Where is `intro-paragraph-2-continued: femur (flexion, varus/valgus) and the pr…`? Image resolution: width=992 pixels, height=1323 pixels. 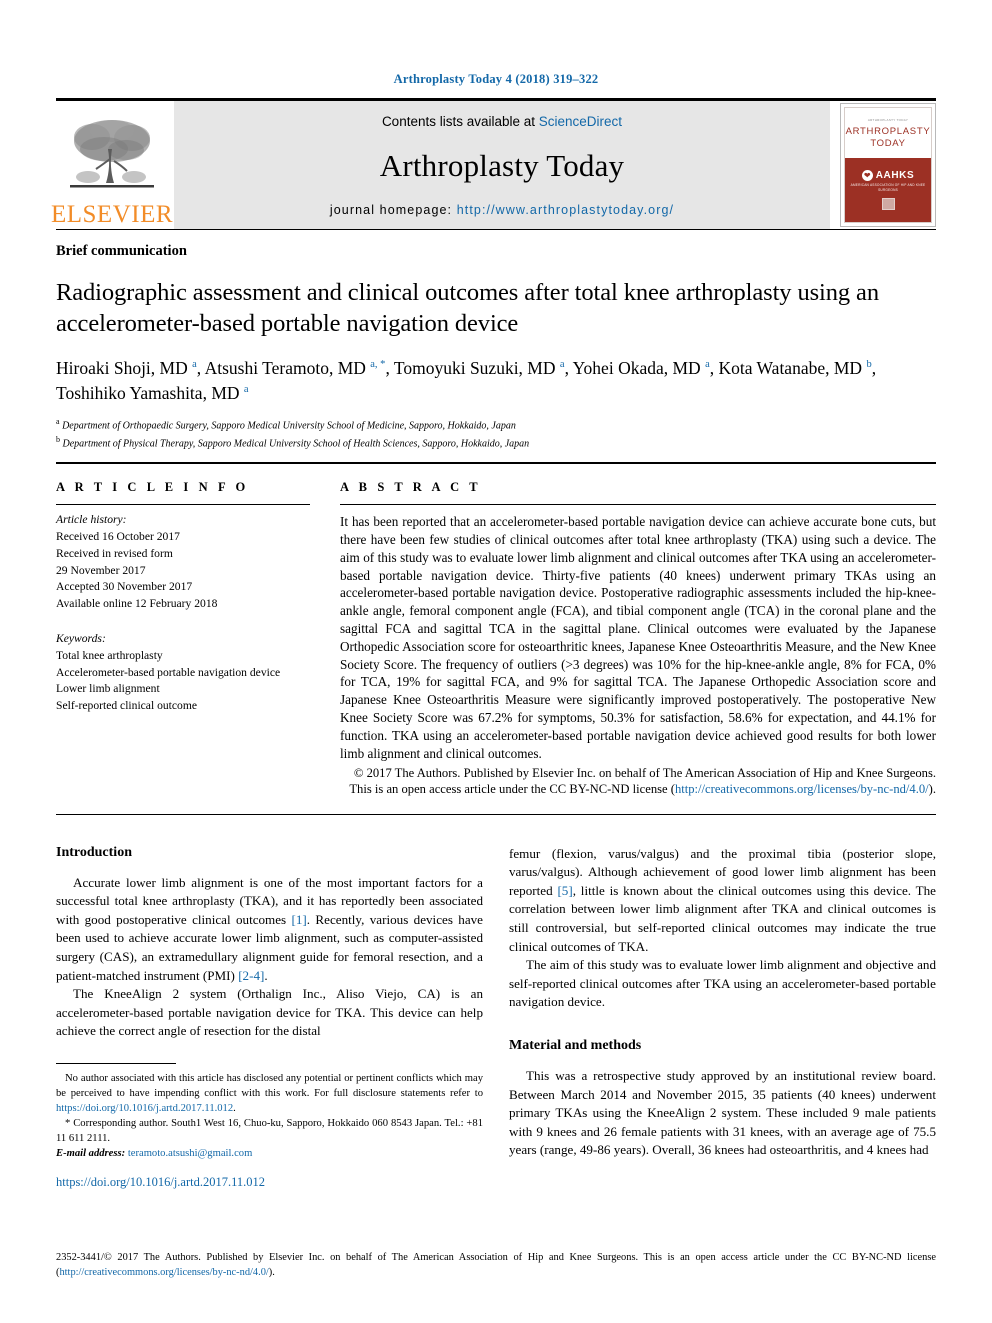
intro-paragraph-2-continued: femur (flexion, varus/valgus) and the pr… is located at coordinates (722, 900).